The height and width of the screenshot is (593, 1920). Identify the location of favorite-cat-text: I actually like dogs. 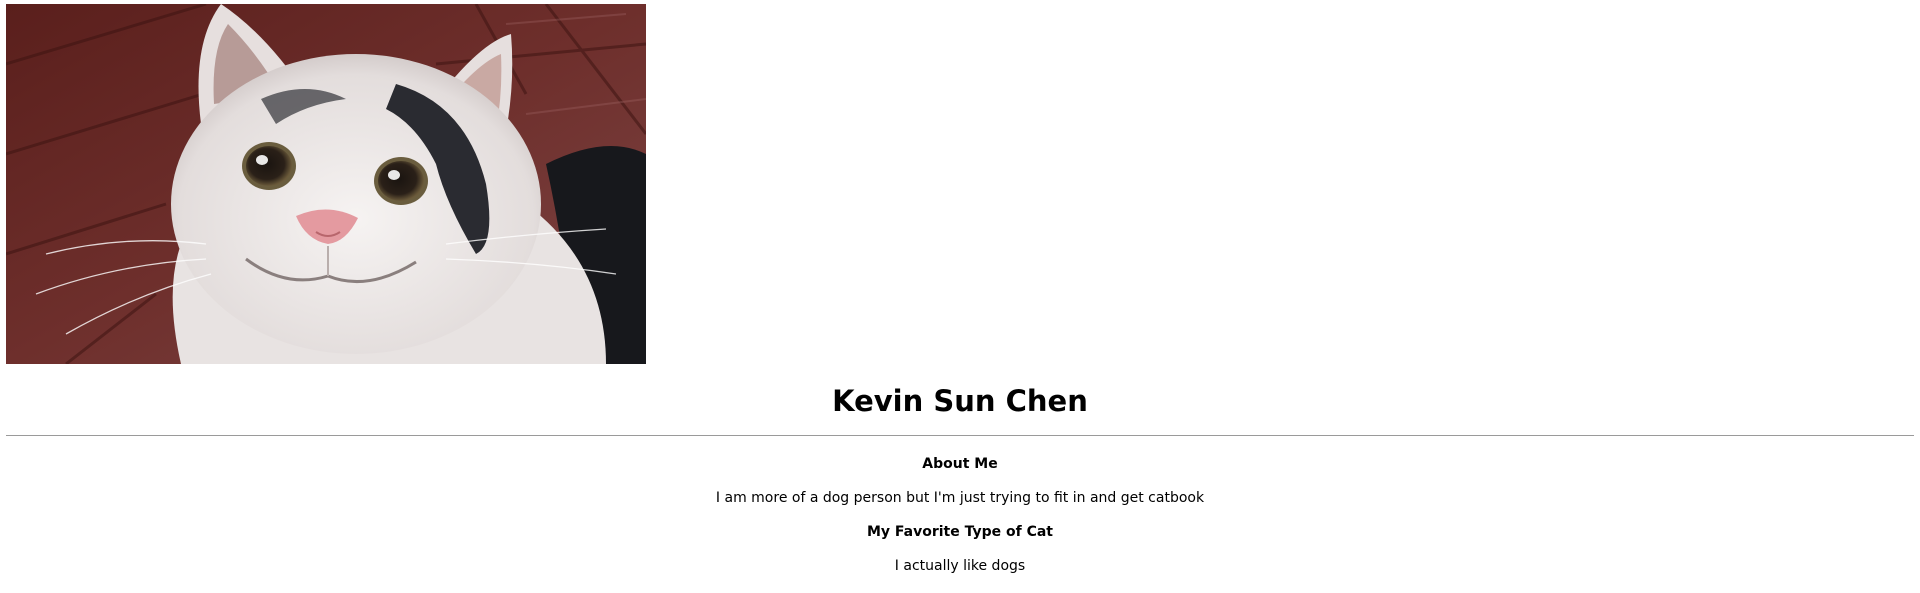
(960, 566).